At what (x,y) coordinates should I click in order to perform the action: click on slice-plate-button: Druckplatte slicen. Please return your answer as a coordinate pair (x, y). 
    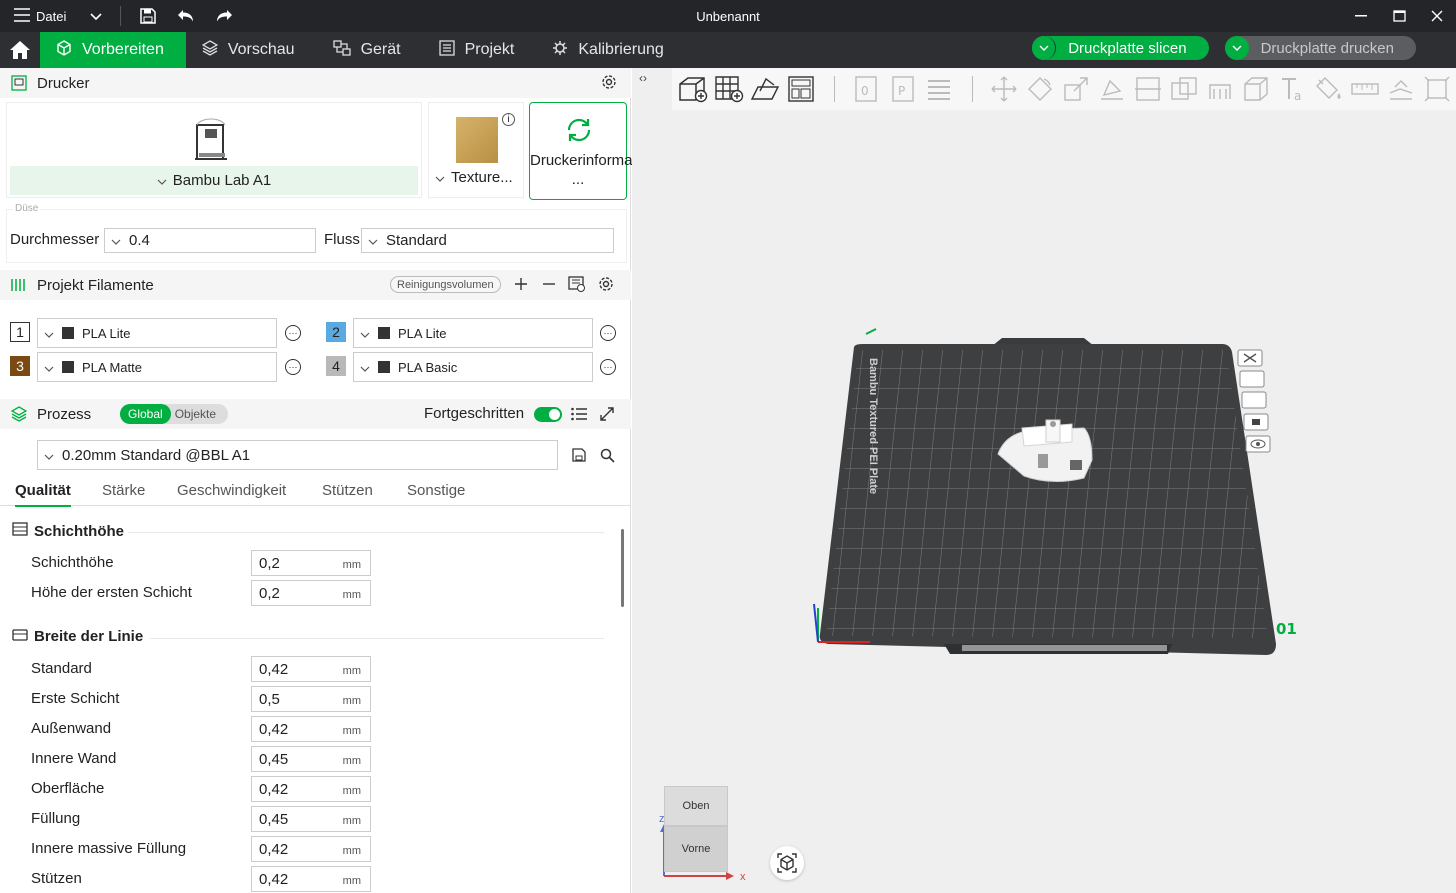
    Looking at the image, I should click on (1120, 48).